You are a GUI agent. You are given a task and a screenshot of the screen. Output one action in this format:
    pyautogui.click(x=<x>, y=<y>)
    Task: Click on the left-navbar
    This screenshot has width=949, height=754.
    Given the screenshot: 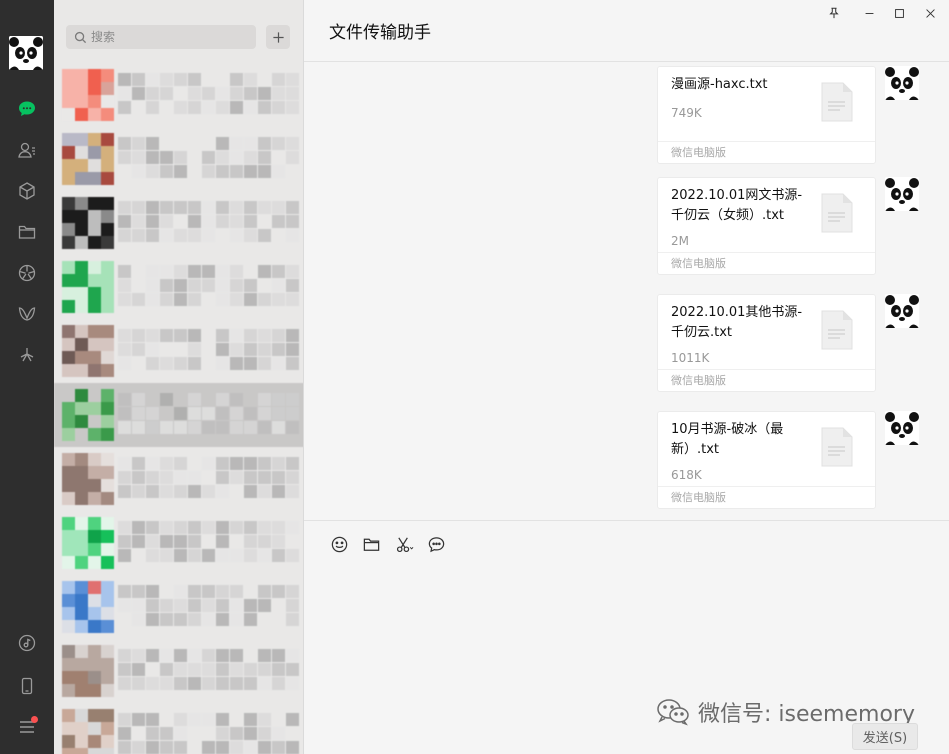 What is the action you would take?
    pyautogui.click(x=27, y=377)
    